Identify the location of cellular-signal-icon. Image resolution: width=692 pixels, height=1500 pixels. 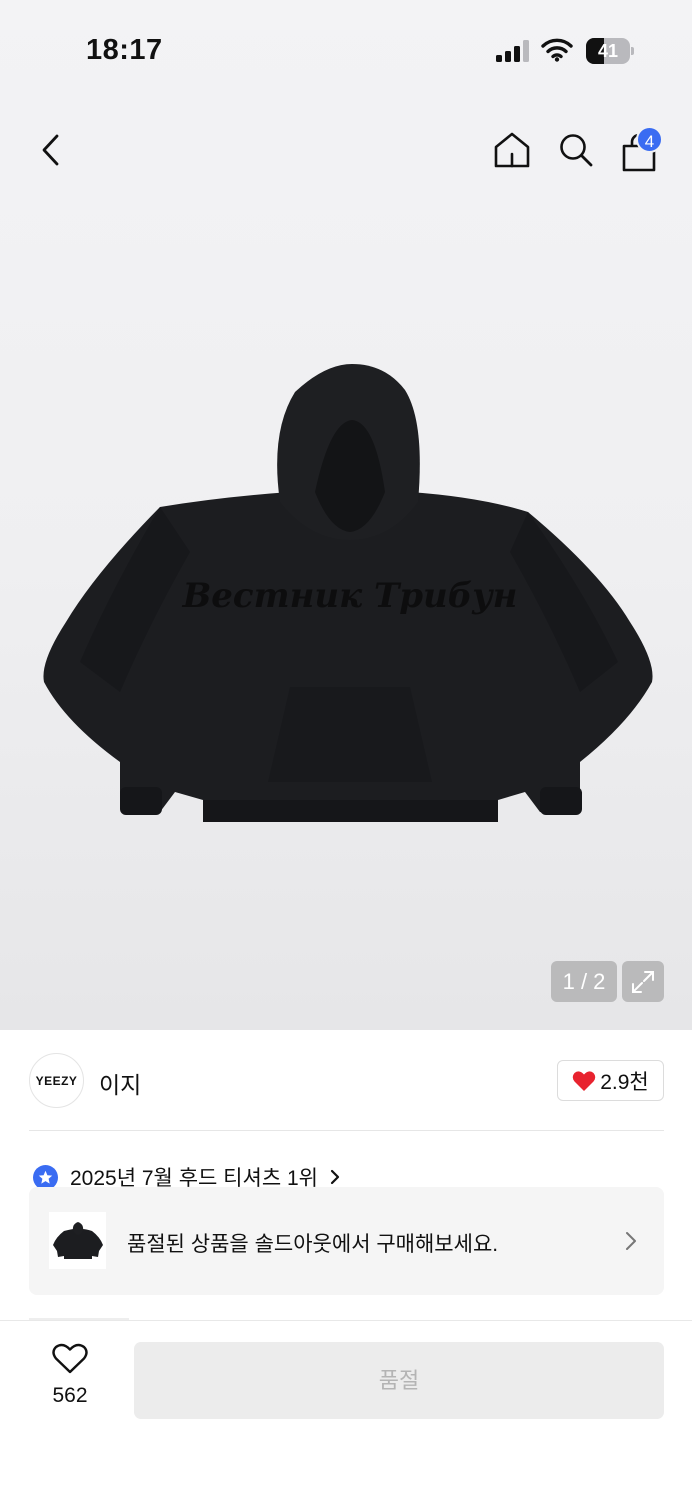
(512, 51).